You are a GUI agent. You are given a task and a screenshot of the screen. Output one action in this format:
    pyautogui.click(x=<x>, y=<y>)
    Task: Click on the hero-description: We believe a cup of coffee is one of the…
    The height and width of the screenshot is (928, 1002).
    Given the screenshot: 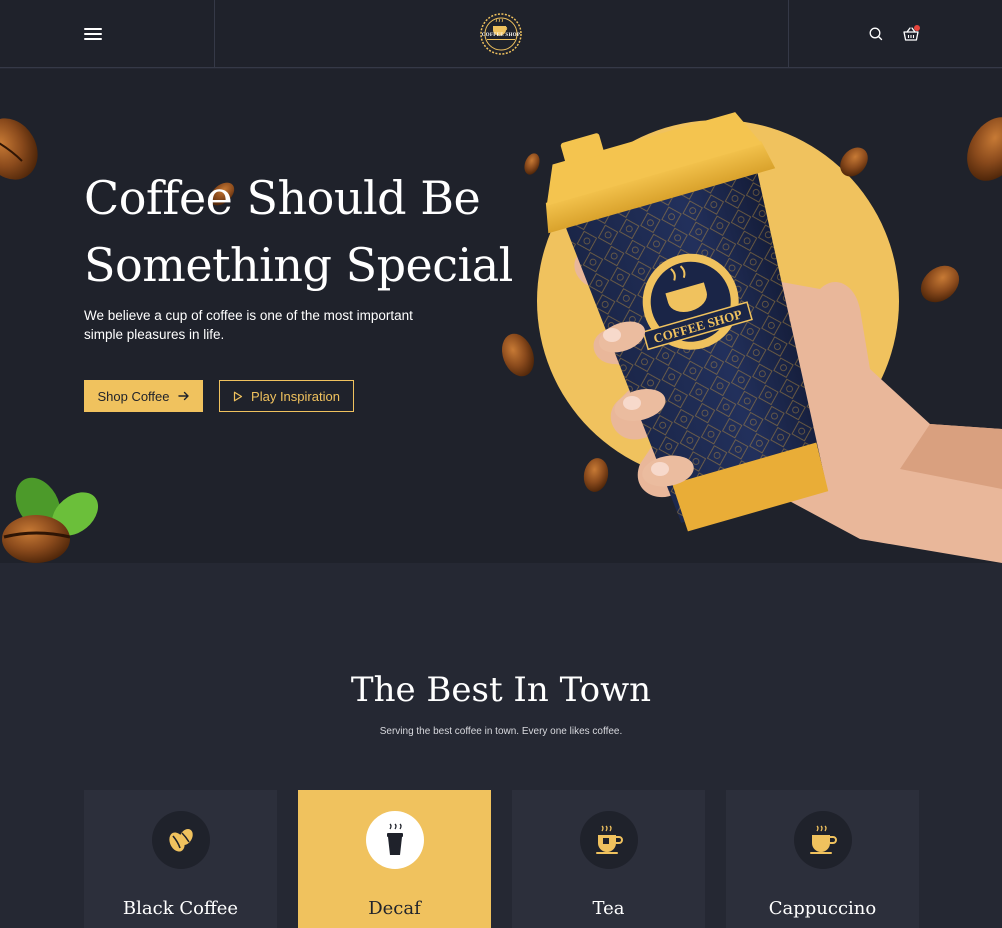 What is the action you would take?
    pyautogui.click(x=248, y=325)
    